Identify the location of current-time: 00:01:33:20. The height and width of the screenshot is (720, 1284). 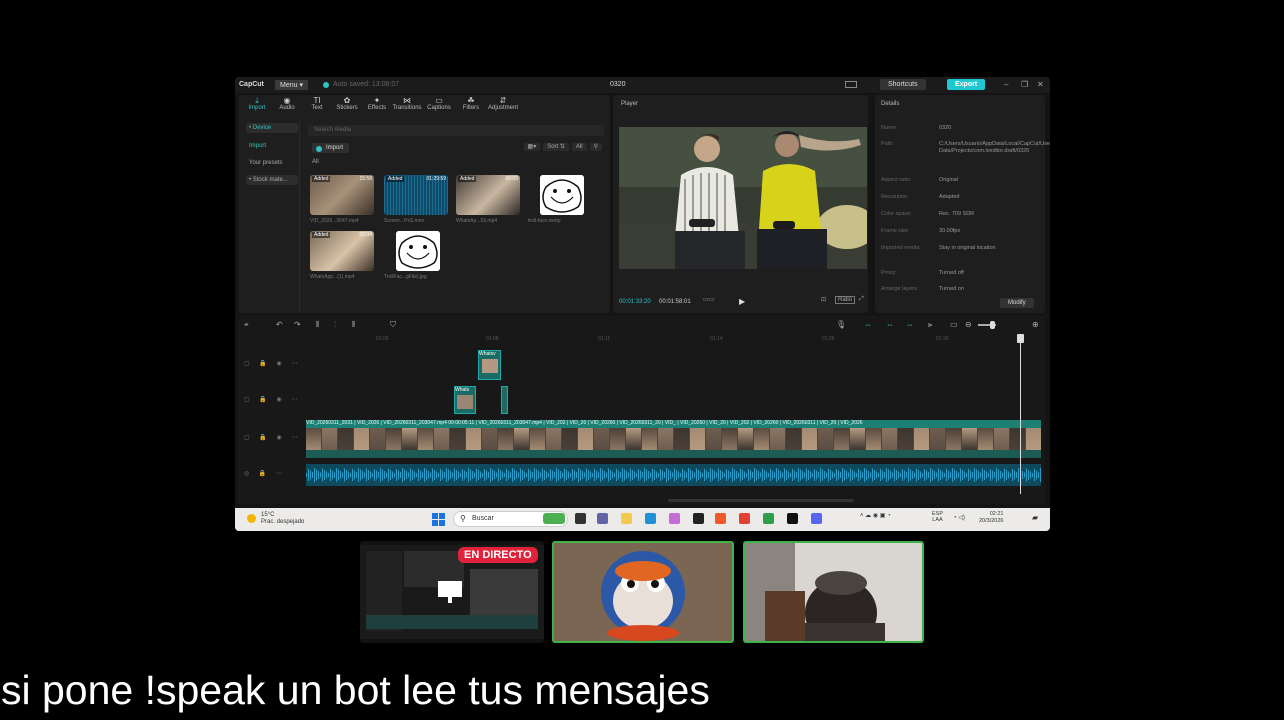
(635, 302).